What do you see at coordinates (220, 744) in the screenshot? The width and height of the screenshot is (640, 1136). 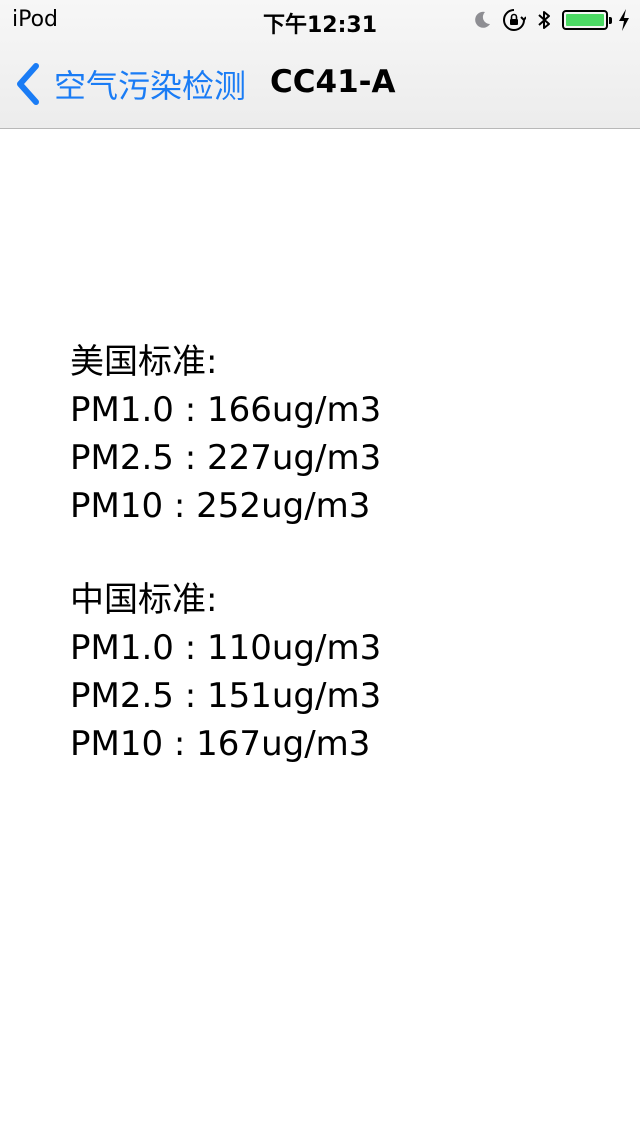 I see `cn-pm10-reading: PM10 : 167ug/m3` at bounding box center [220, 744].